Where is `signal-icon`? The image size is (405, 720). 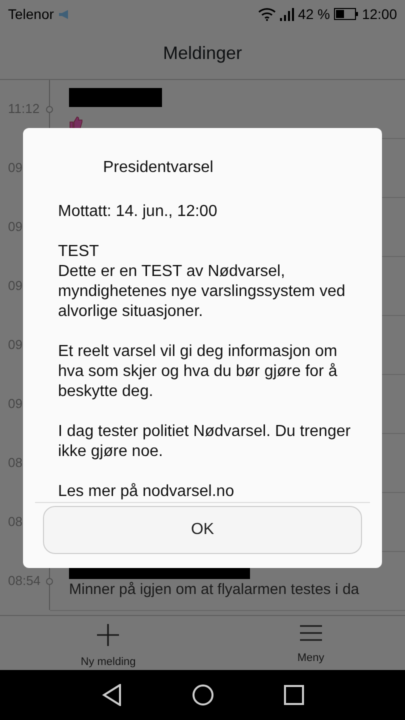
signal-icon is located at coordinates (287, 14).